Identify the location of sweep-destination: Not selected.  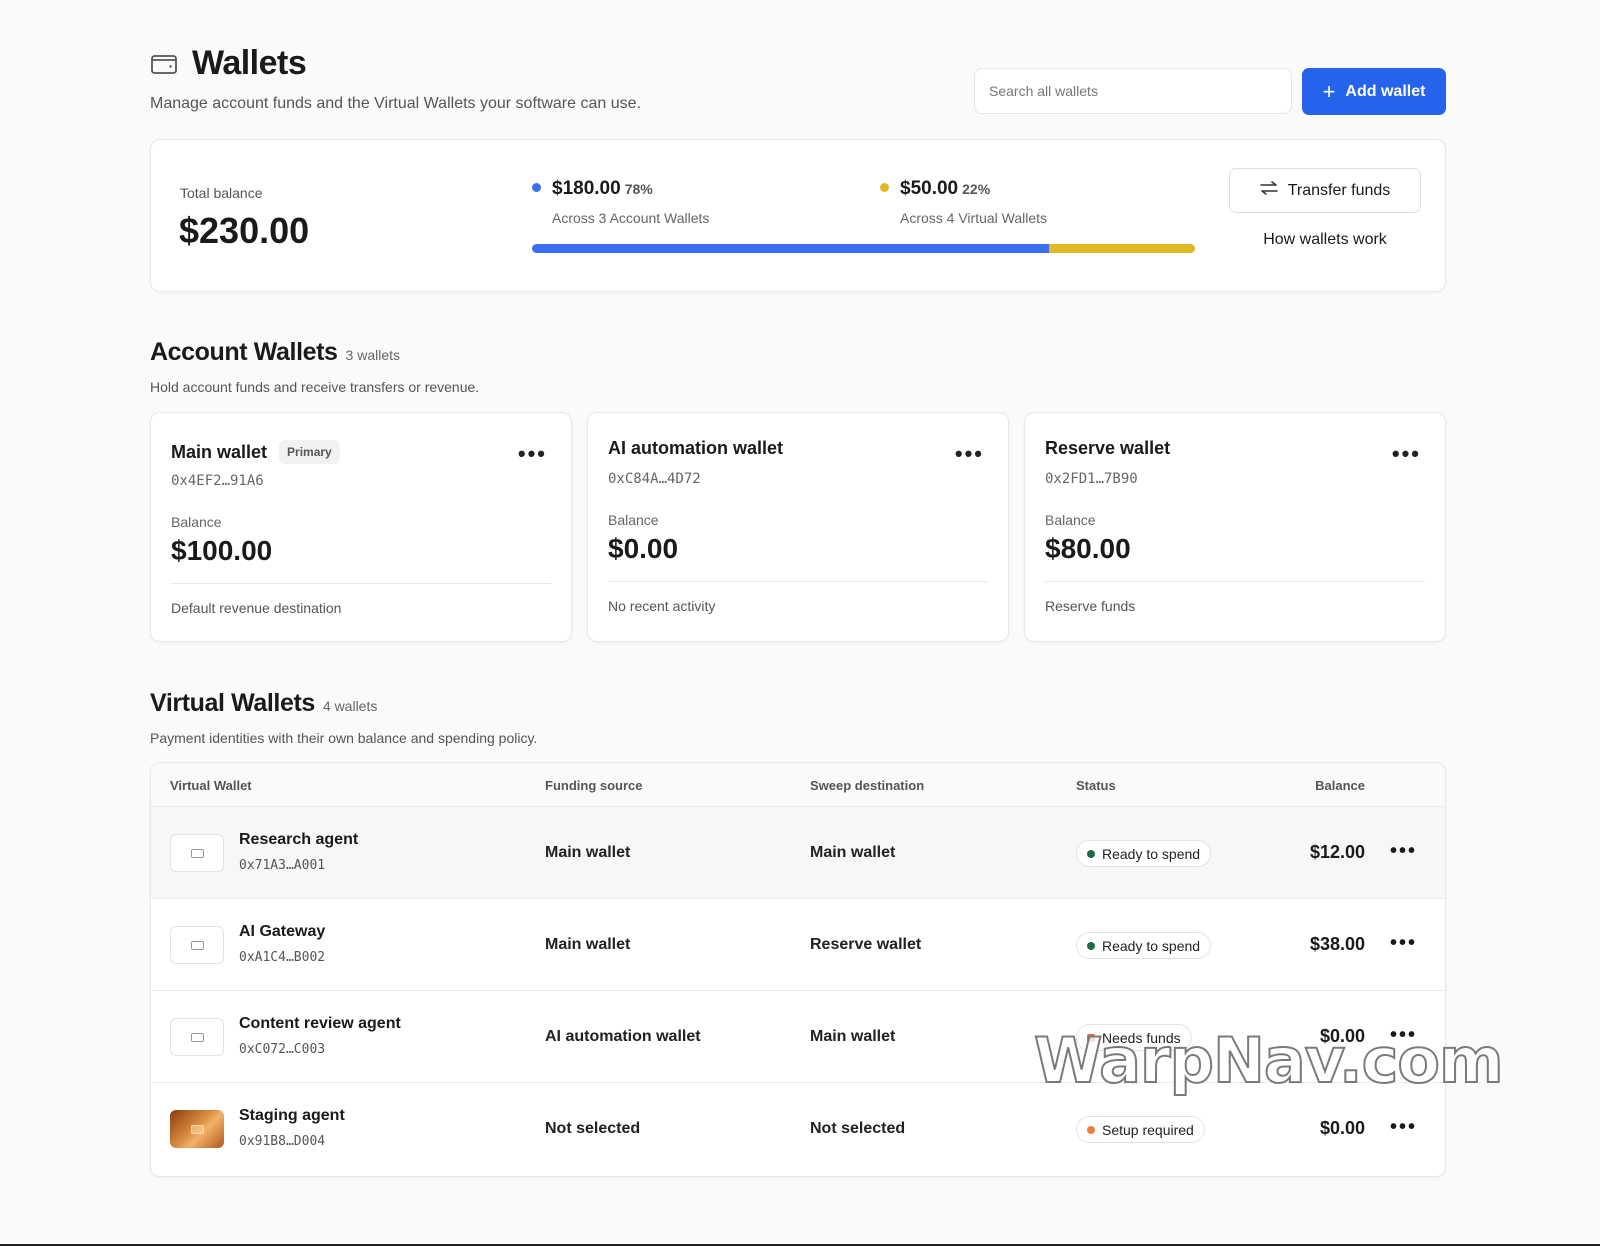
(858, 1128).